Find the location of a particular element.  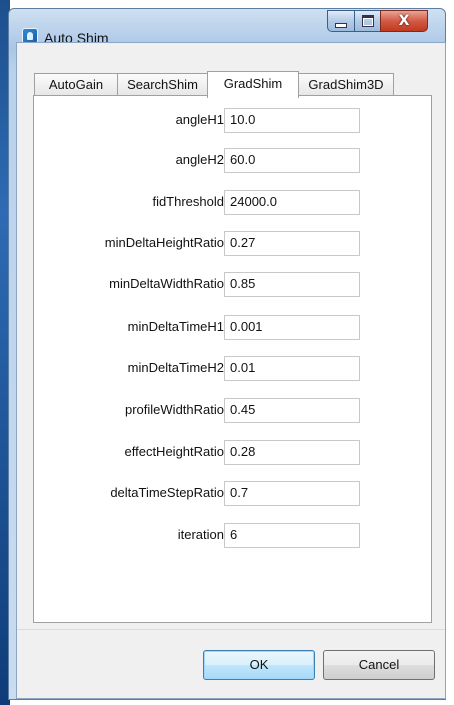

field-label: iteration is located at coordinates (200, 534).